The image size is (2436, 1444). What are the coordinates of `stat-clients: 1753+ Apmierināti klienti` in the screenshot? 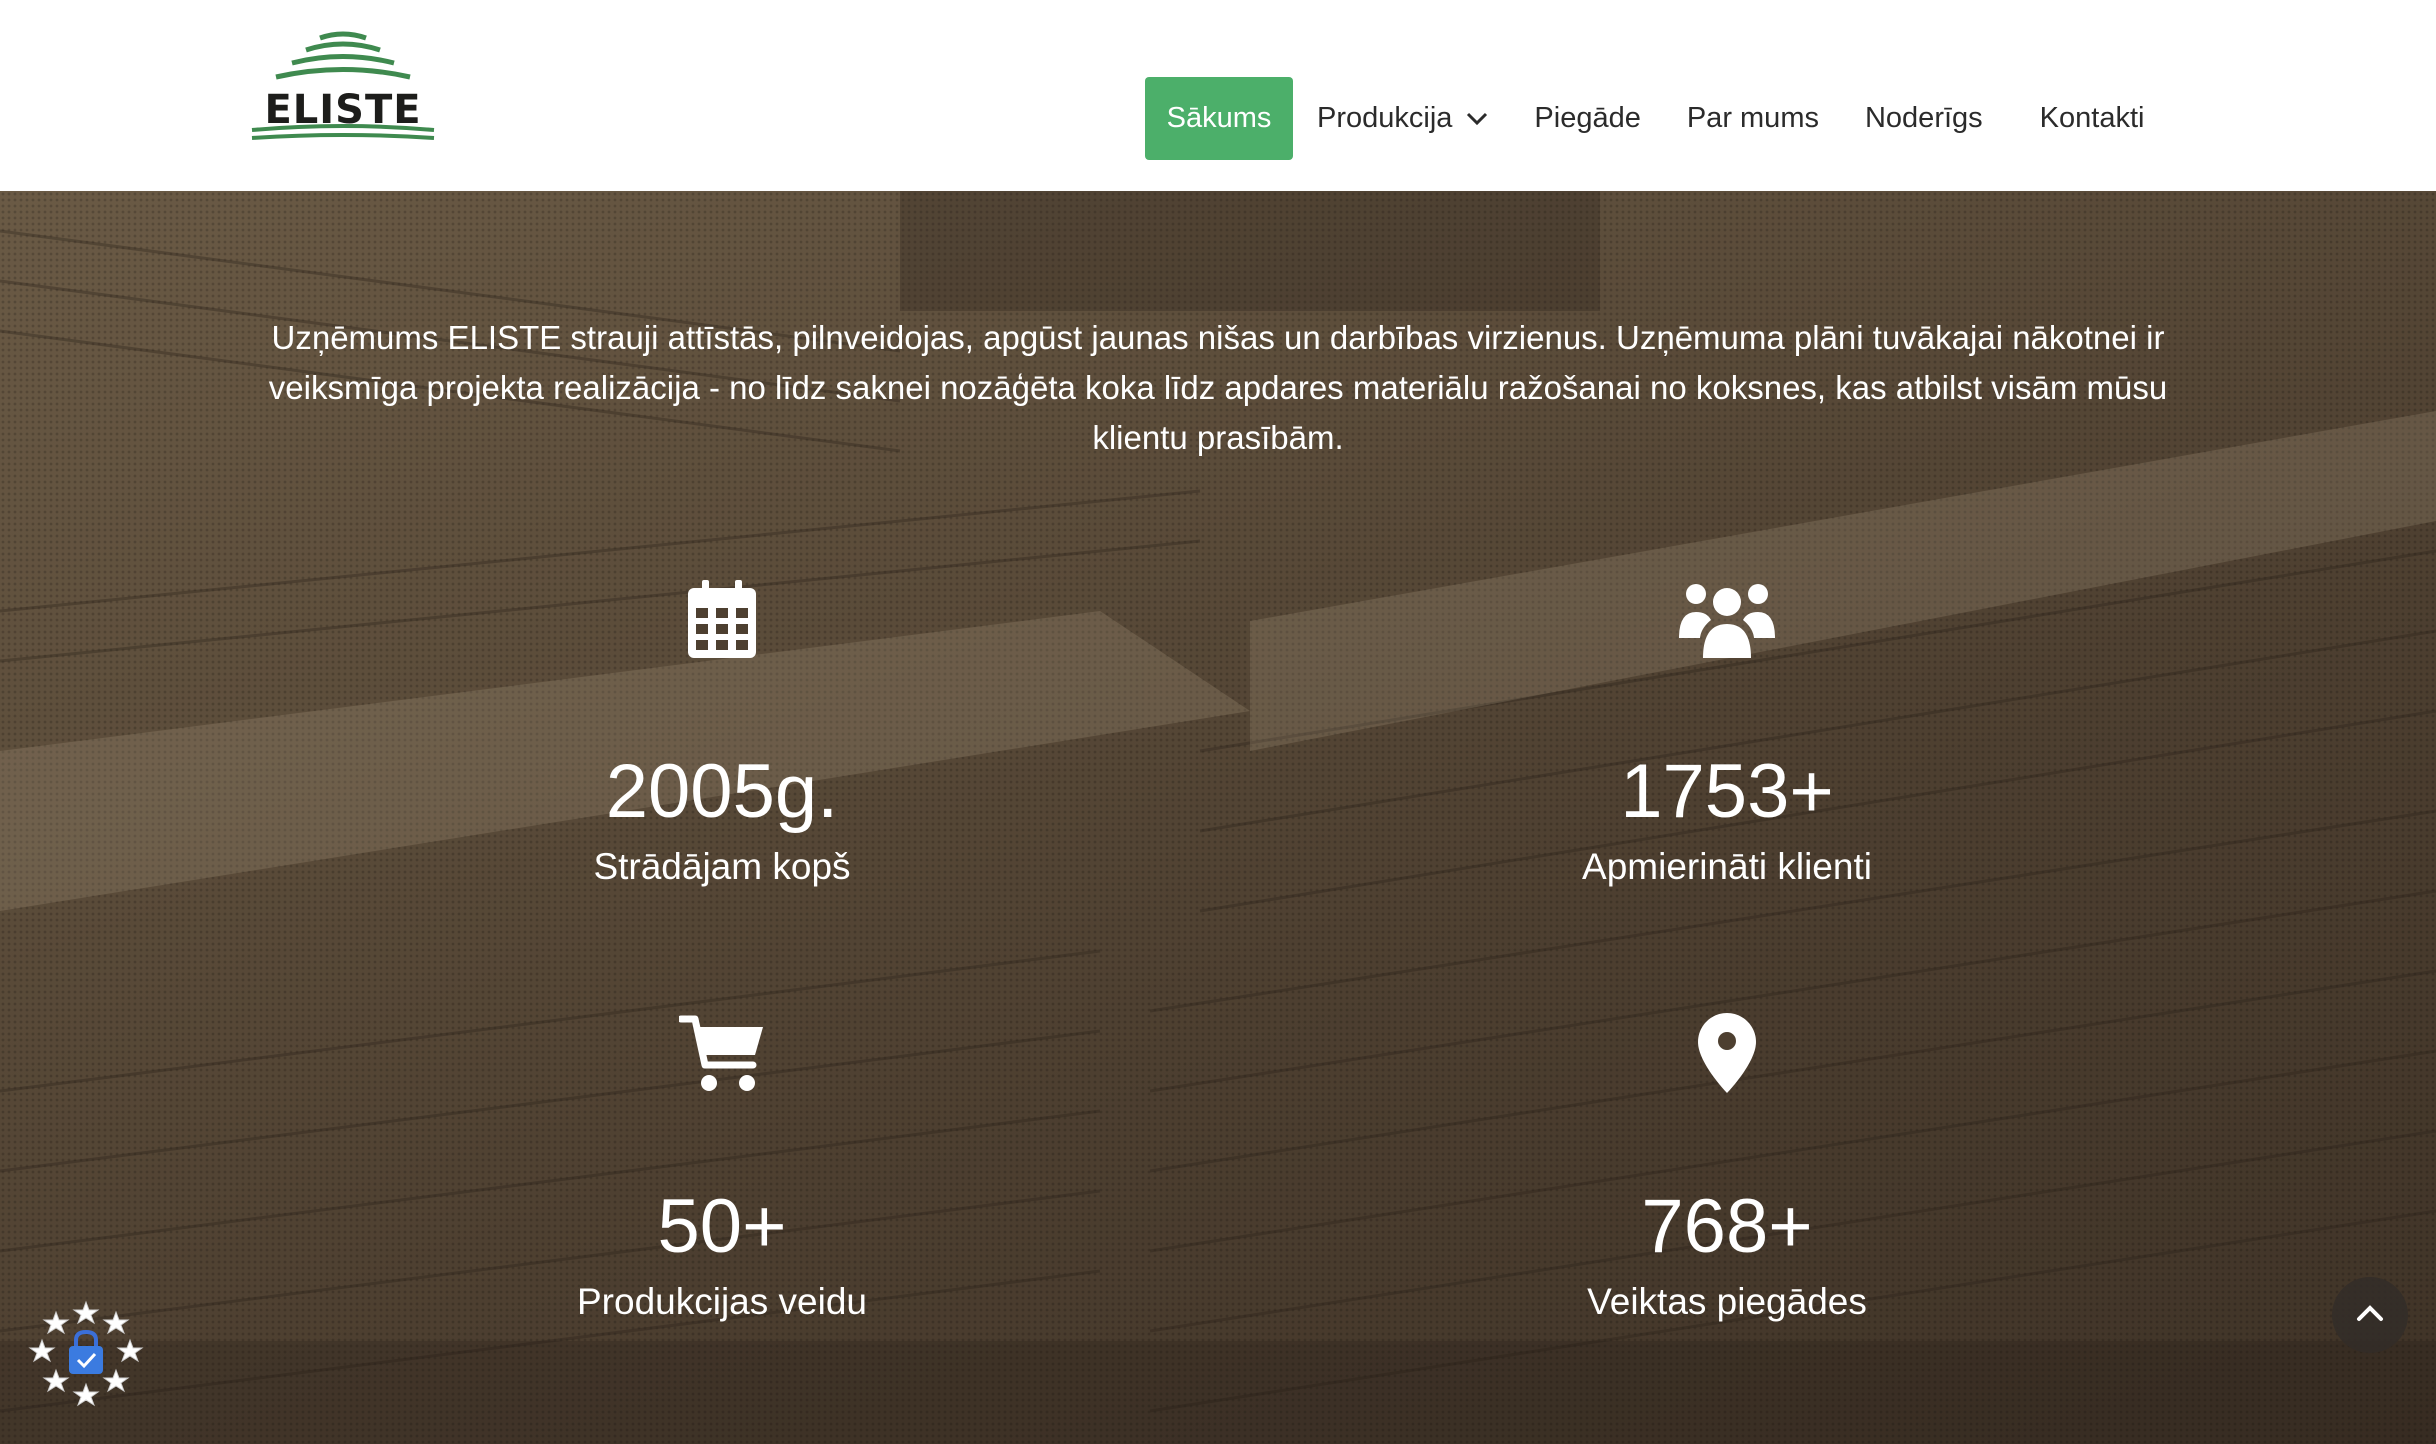 It's located at (1727, 728).